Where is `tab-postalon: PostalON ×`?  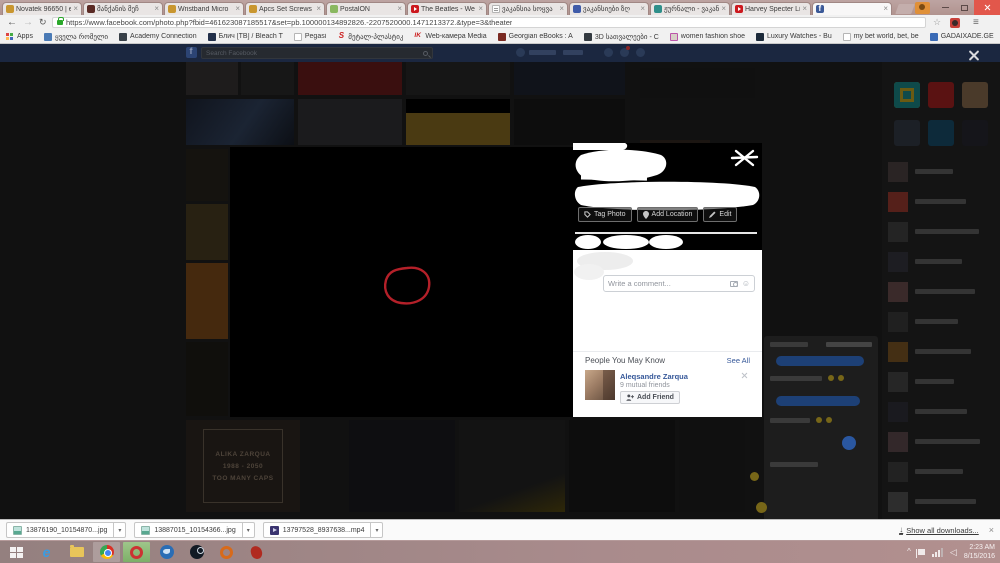
tab-postalon: PostalON × is located at coordinates (366, 8).